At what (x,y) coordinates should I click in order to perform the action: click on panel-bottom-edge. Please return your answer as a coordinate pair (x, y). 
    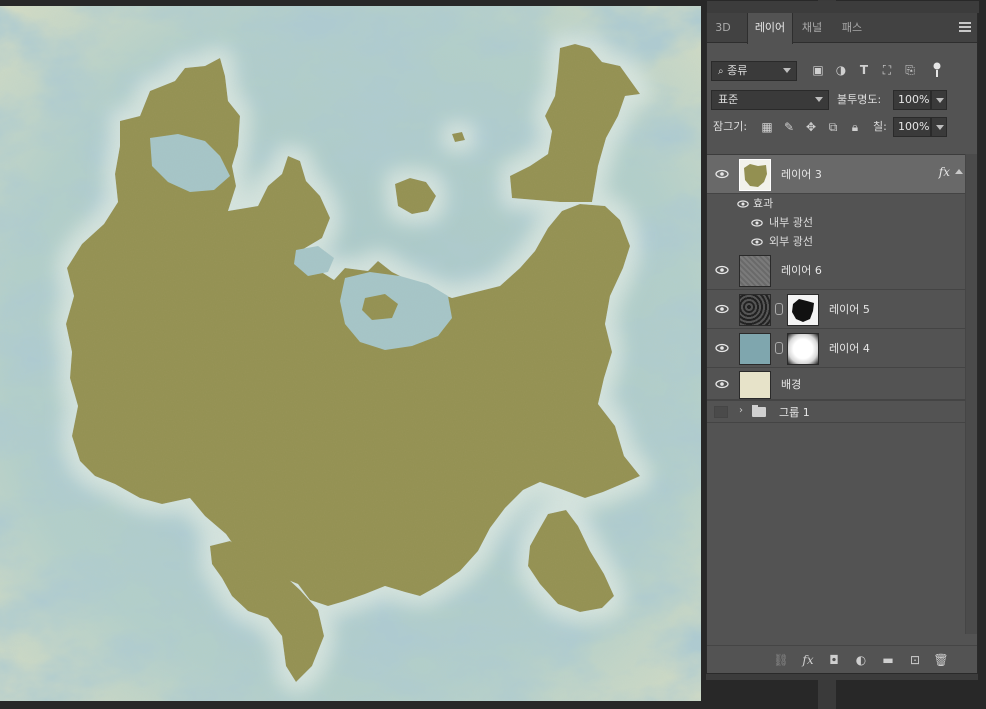
    Looking at the image, I should click on (842, 677).